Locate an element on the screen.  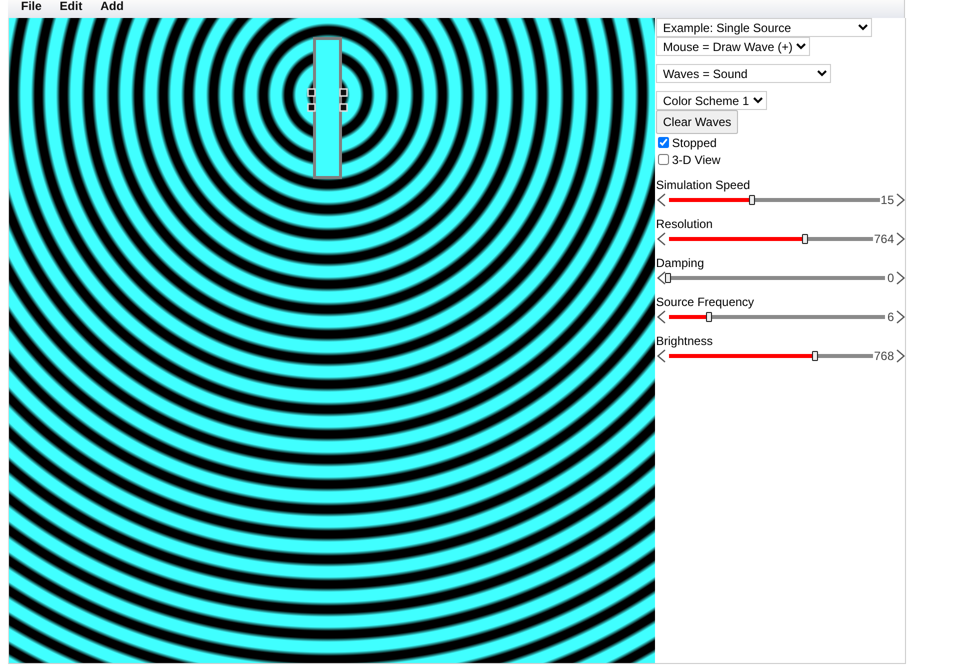
slider-label: Resolution is located at coordinates (685, 224).